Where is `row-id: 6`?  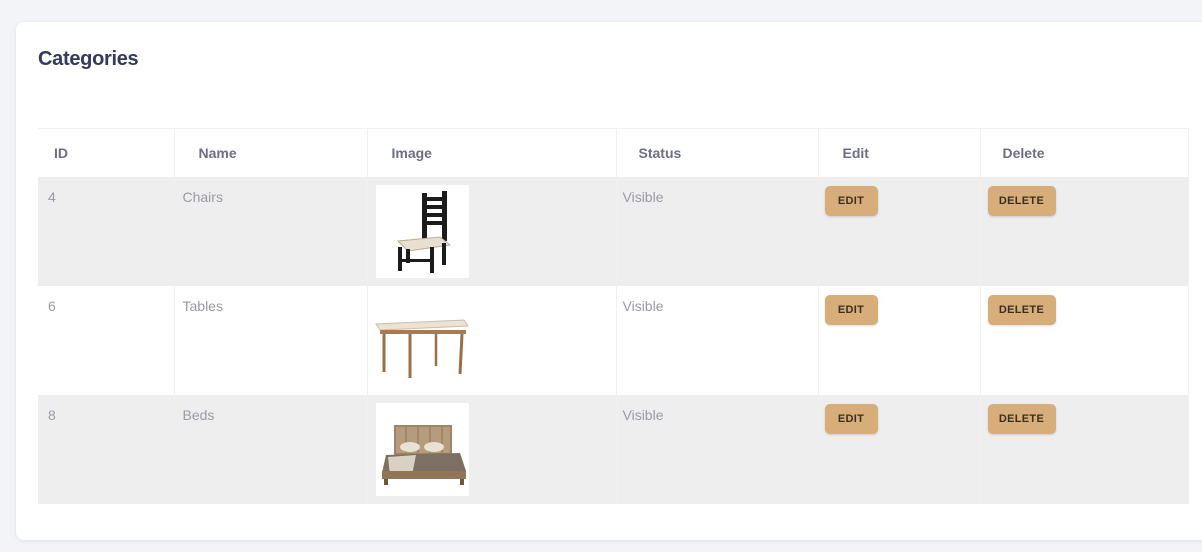
row-id: 6 is located at coordinates (52, 306).